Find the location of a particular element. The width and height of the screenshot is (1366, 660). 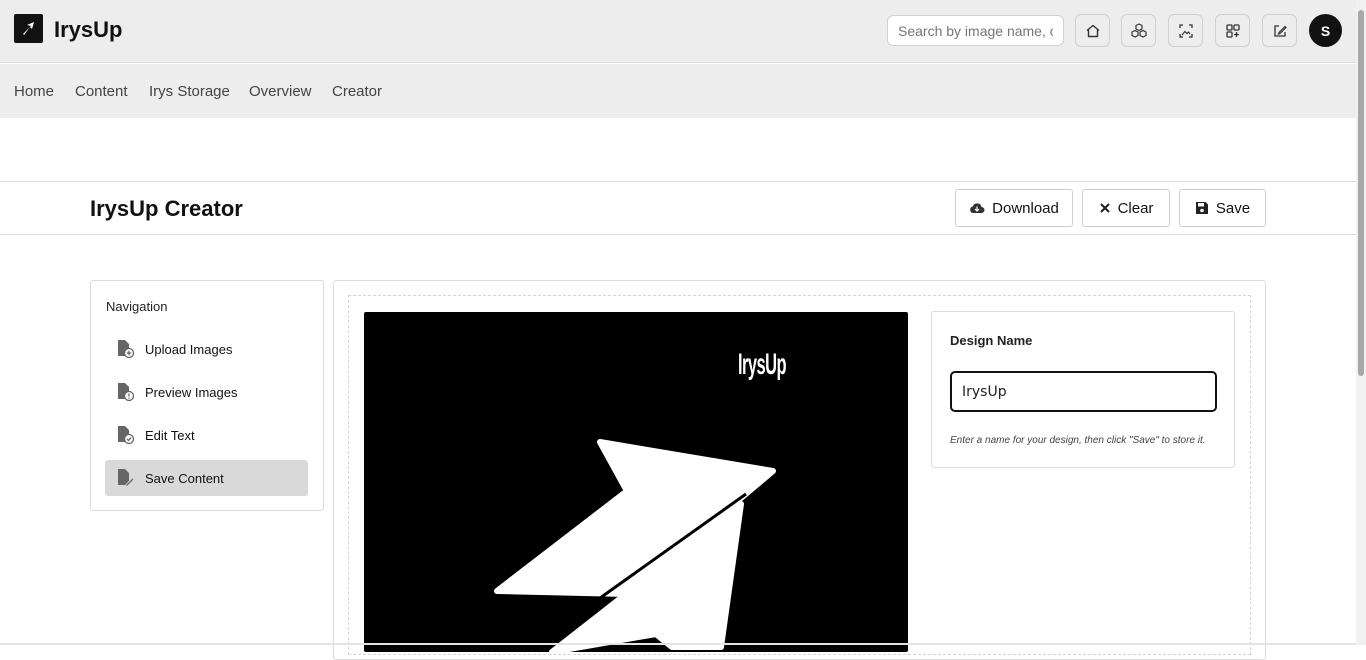

sidebar-item-preview-images: Preview Images is located at coordinates (206, 392).